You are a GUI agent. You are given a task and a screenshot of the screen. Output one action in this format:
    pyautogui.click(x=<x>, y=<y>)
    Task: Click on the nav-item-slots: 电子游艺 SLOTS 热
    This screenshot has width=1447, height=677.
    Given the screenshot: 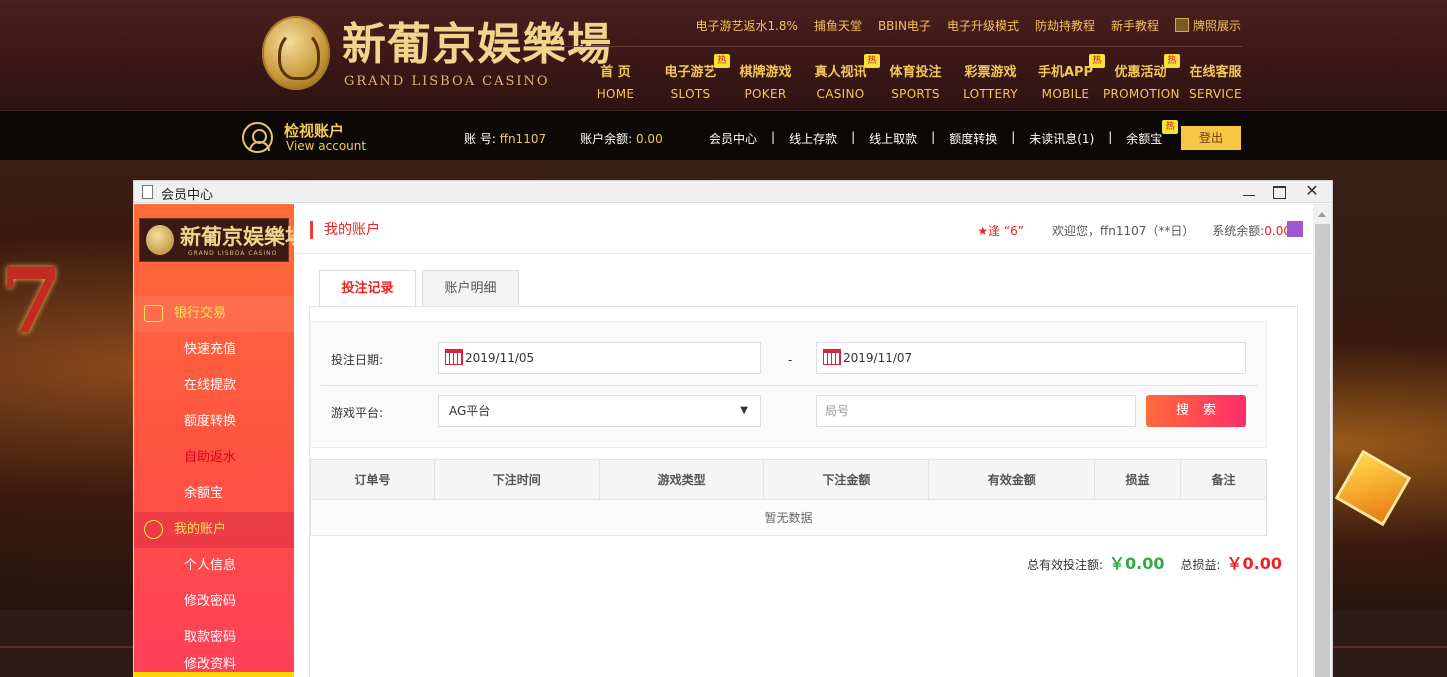 What is the action you would take?
    pyautogui.click(x=691, y=79)
    